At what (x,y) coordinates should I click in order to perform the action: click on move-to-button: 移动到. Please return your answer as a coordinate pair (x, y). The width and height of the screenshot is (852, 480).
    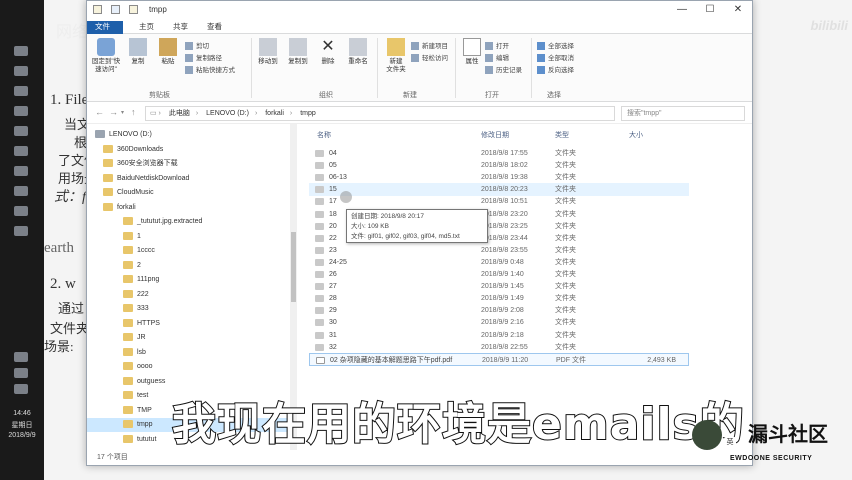
    Looking at the image, I should click on (268, 52).